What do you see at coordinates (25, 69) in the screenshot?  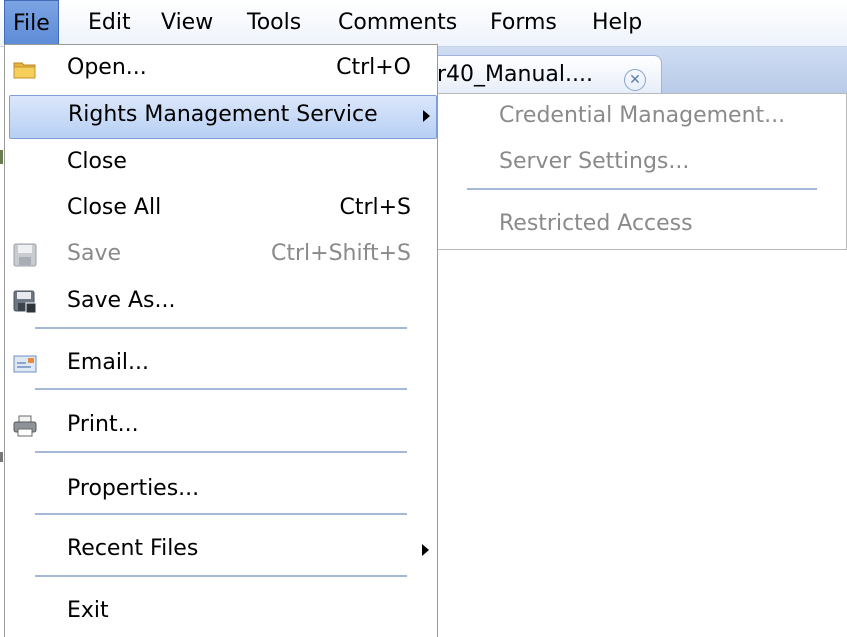 I see `folder-icon` at bounding box center [25, 69].